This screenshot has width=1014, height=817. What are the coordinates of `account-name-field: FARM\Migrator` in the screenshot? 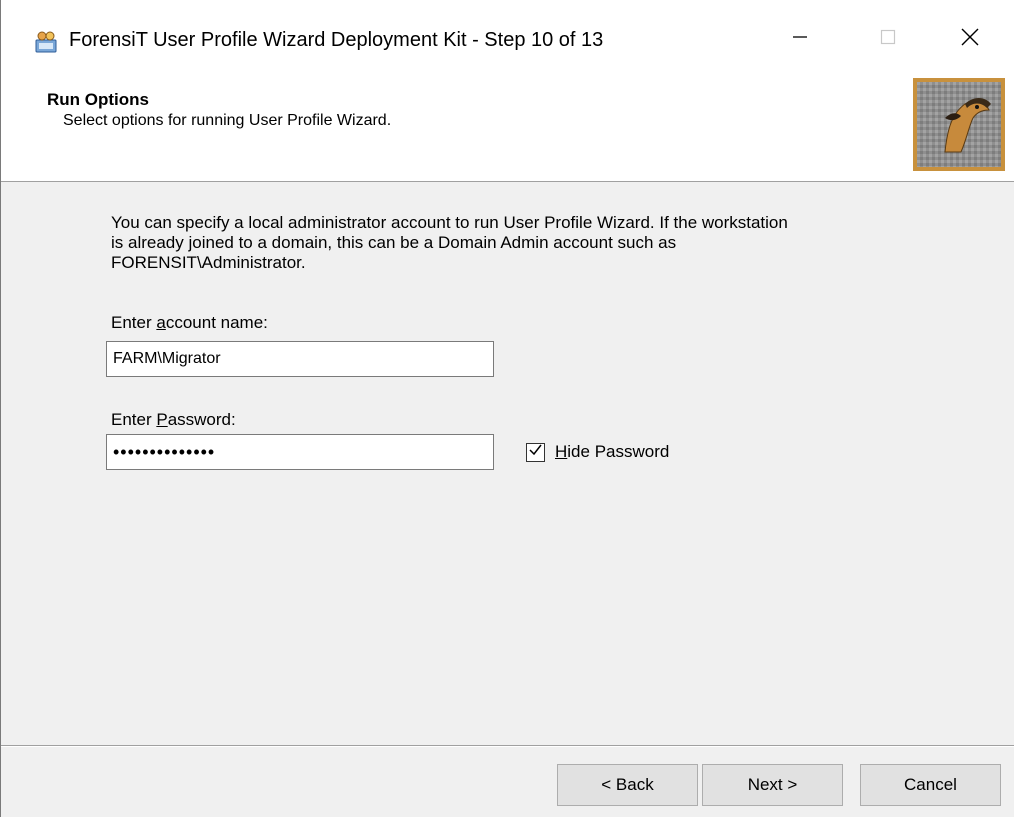 It's located at (300, 359).